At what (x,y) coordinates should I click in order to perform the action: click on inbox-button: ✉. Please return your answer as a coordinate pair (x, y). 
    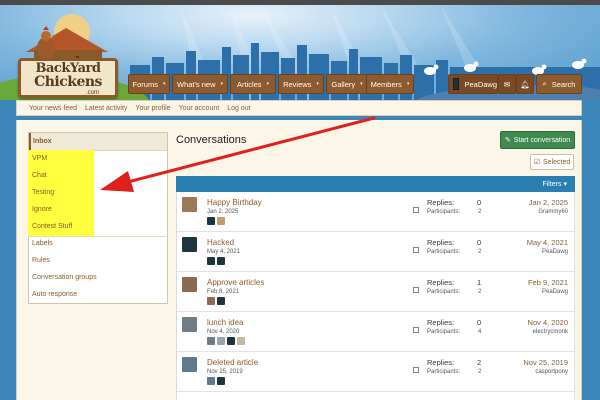
    Looking at the image, I should click on (507, 84).